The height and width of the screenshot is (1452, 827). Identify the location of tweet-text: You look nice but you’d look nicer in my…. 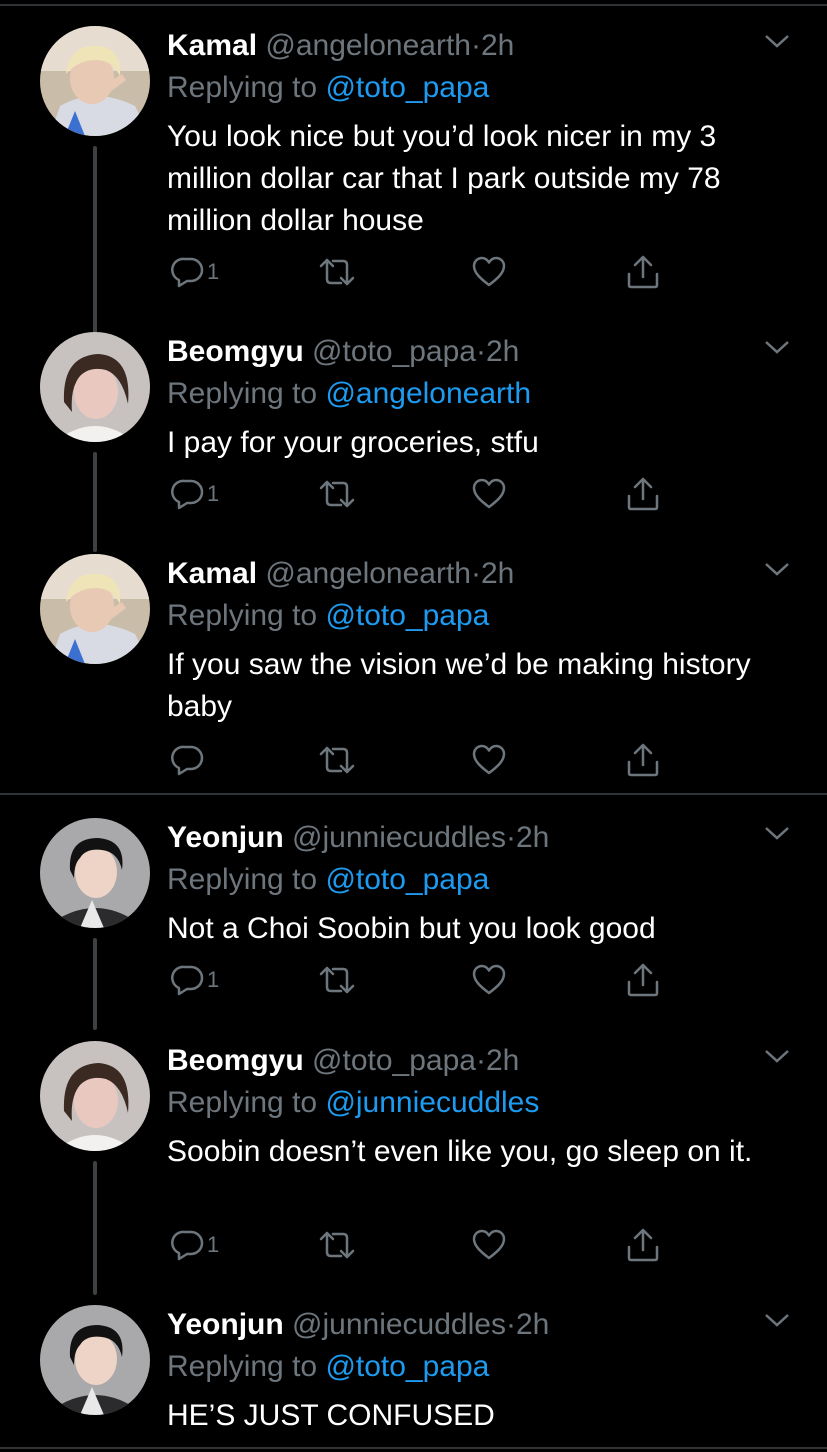
(444, 178).